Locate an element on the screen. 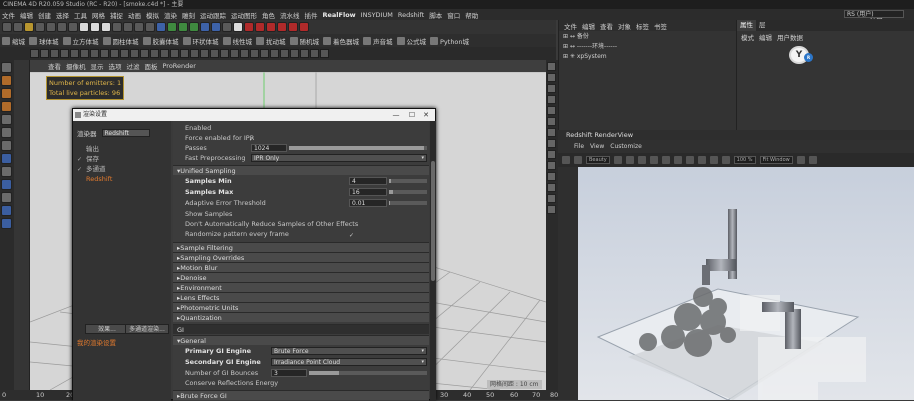 This screenshot has height=401, width=914. scrollbar-thumb is located at coordinates (433, 221).